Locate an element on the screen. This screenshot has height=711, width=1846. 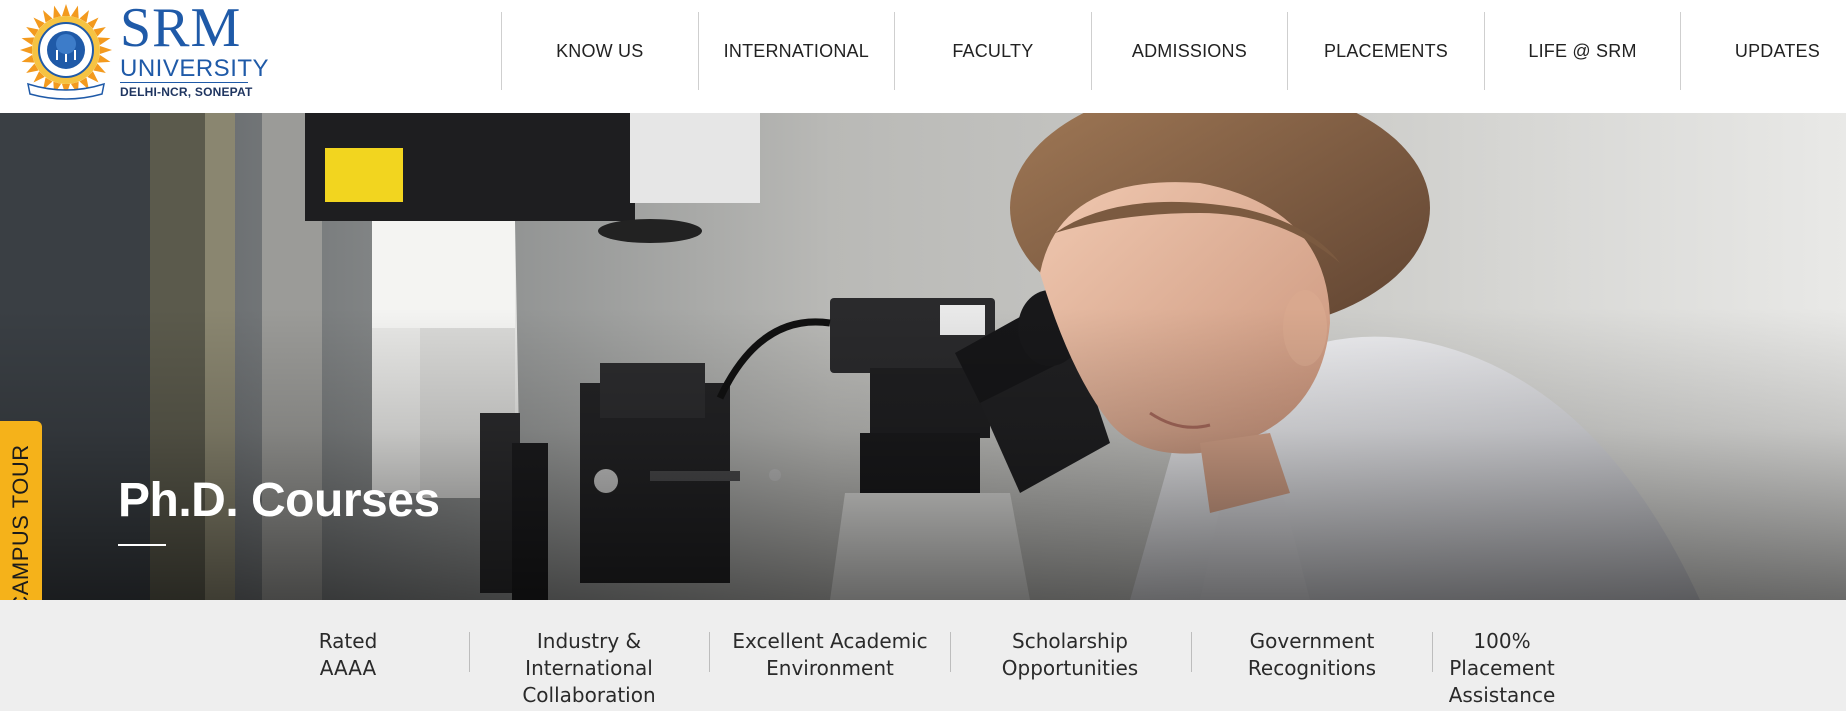
nav-item-updates: UPDATES is located at coordinates (1763, 51).